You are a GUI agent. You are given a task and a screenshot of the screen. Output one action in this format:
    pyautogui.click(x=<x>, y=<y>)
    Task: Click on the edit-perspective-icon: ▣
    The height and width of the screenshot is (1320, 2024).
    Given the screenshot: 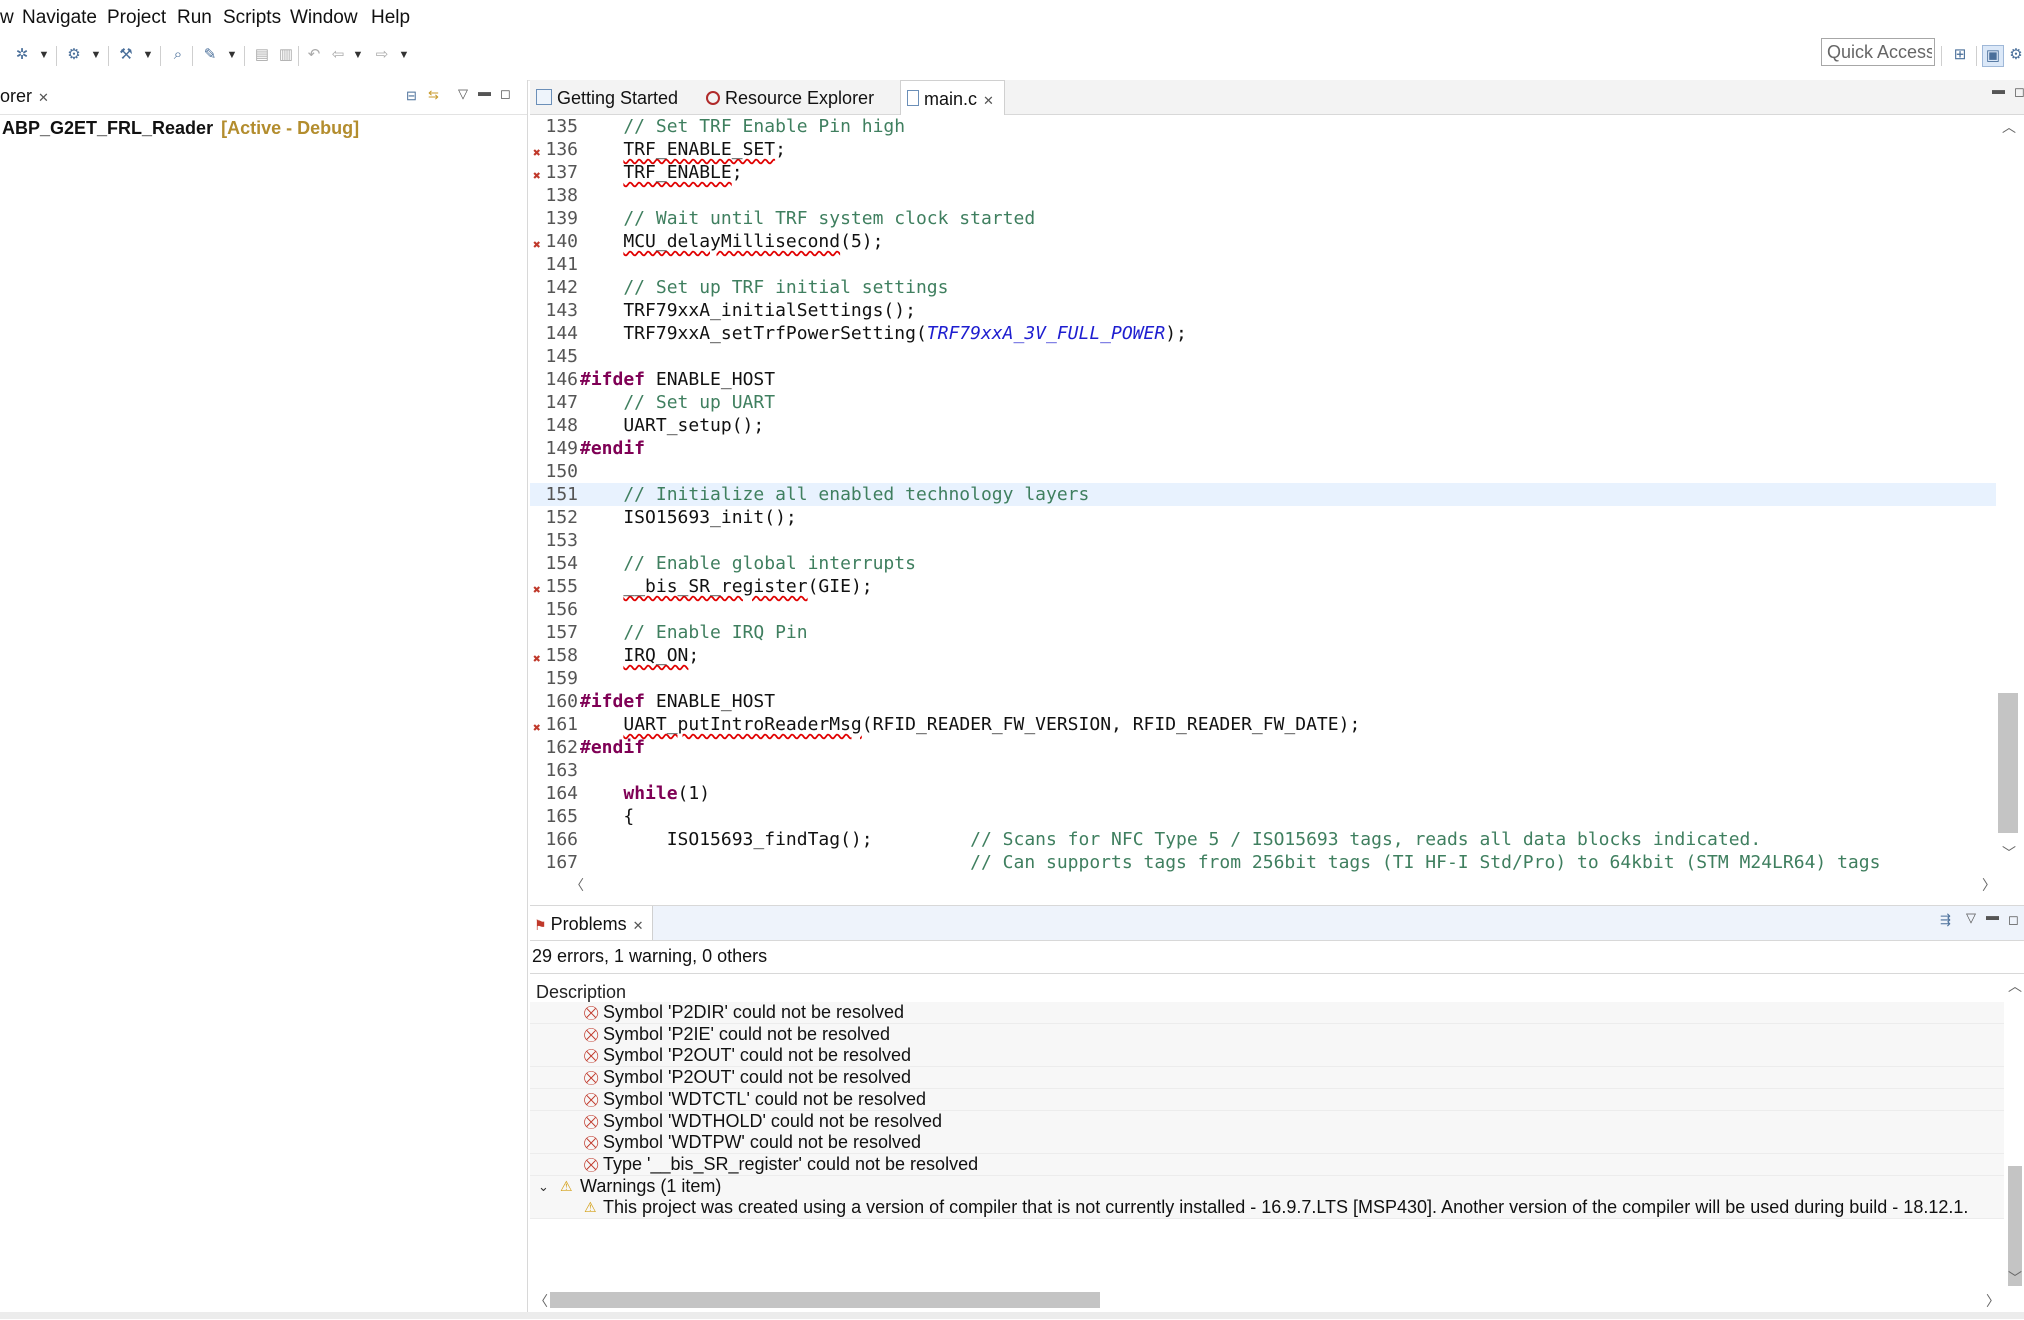 What is the action you would take?
    pyautogui.click(x=1993, y=56)
    